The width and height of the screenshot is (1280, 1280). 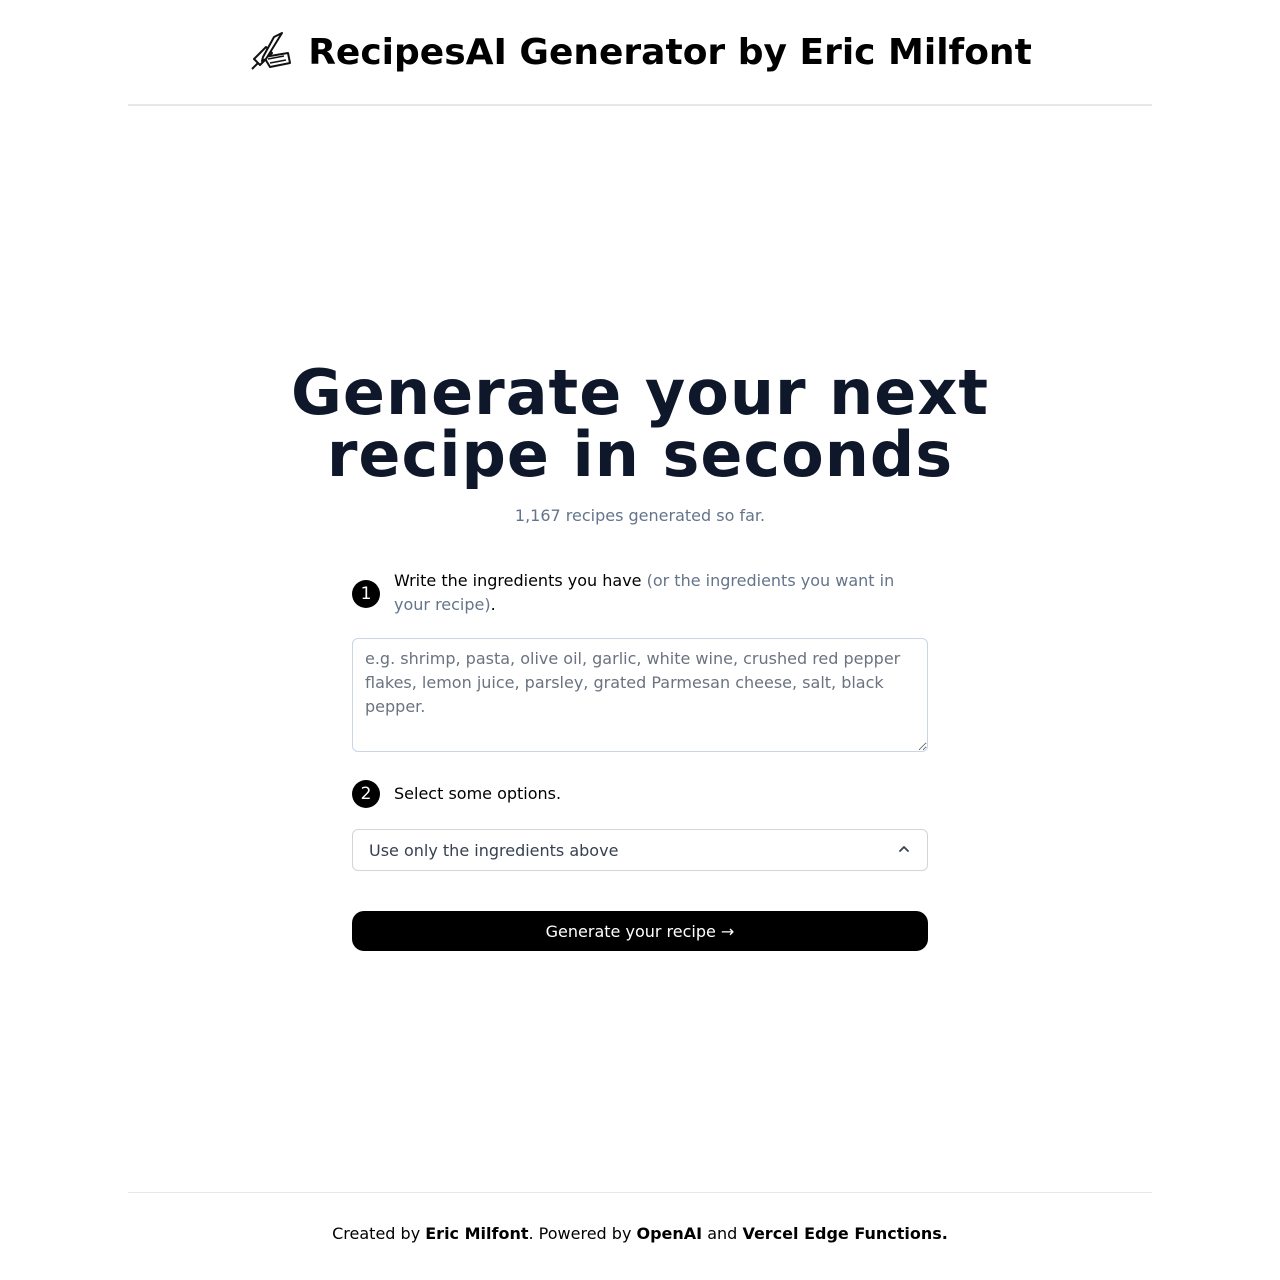 What do you see at coordinates (844, 1233) in the screenshot?
I see `footer-vercel-link: Vercel Edge Functions.` at bounding box center [844, 1233].